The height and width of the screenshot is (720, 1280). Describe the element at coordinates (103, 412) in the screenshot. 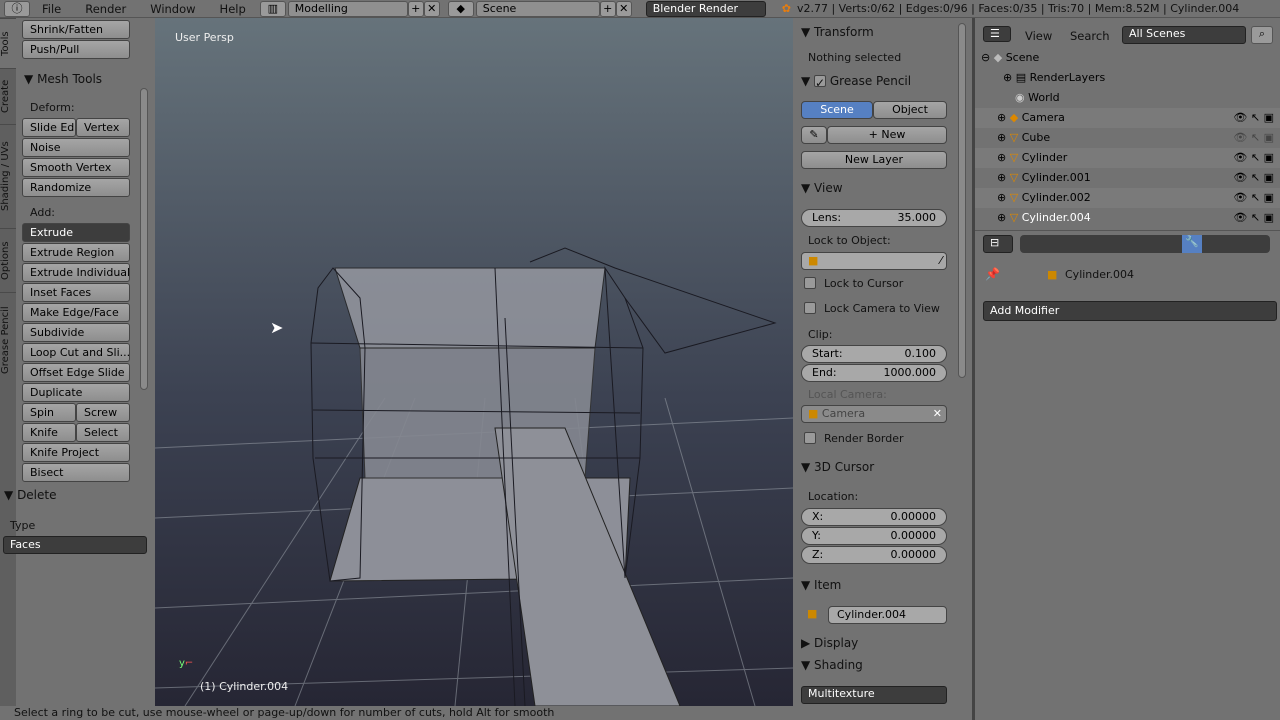

I see `screw-button: Screw` at that location.